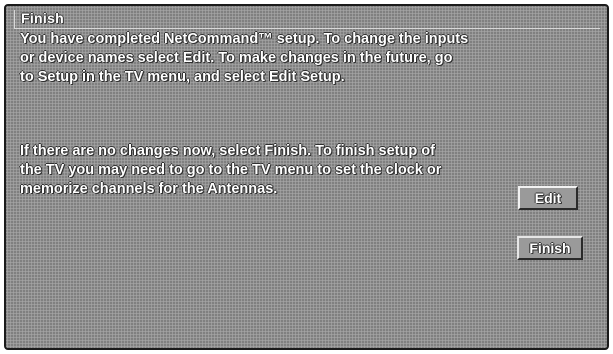 This screenshot has width=613, height=354. Describe the element at coordinates (550, 248) in the screenshot. I see `finish-button: Finish` at that location.